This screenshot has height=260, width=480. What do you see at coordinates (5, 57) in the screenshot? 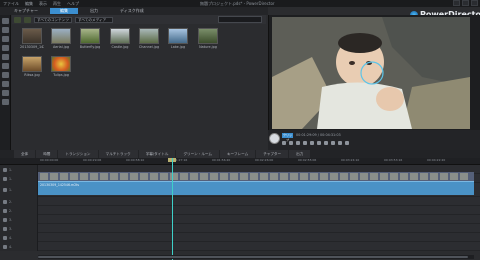
I see `title-room-icon` at bounding box center [5, 57].